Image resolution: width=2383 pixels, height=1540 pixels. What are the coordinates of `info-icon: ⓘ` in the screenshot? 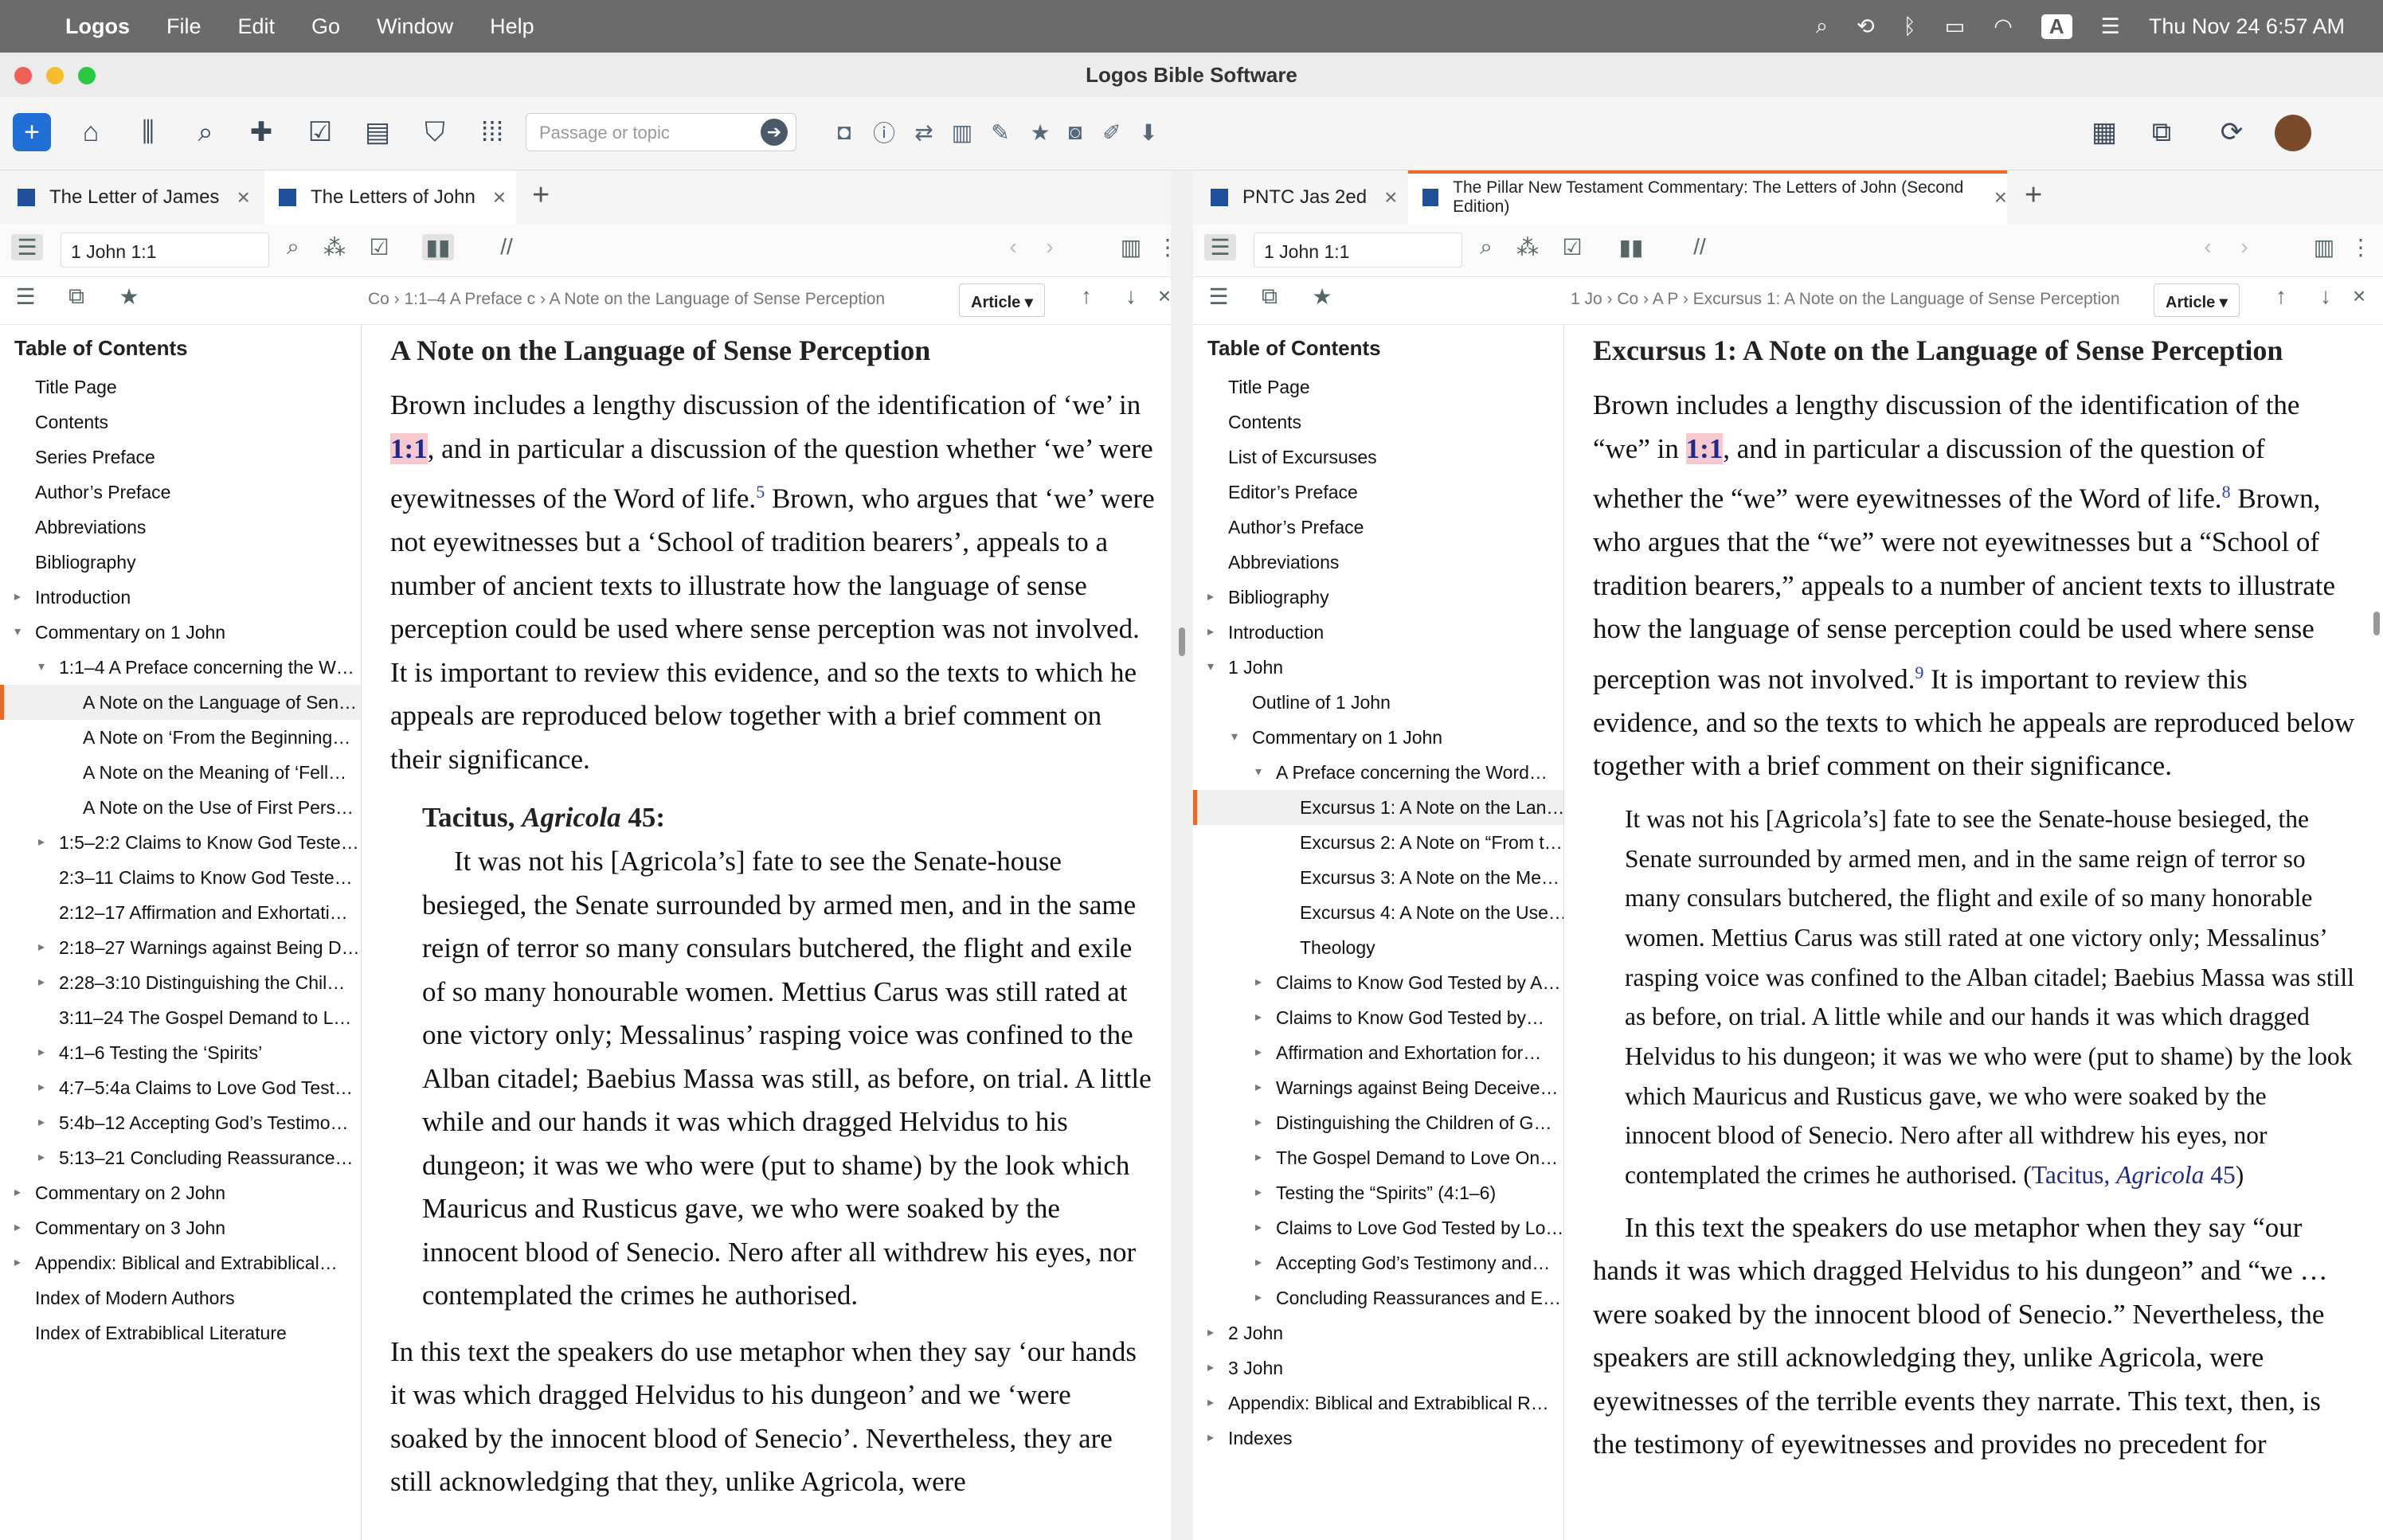 It's located at (884, 132).